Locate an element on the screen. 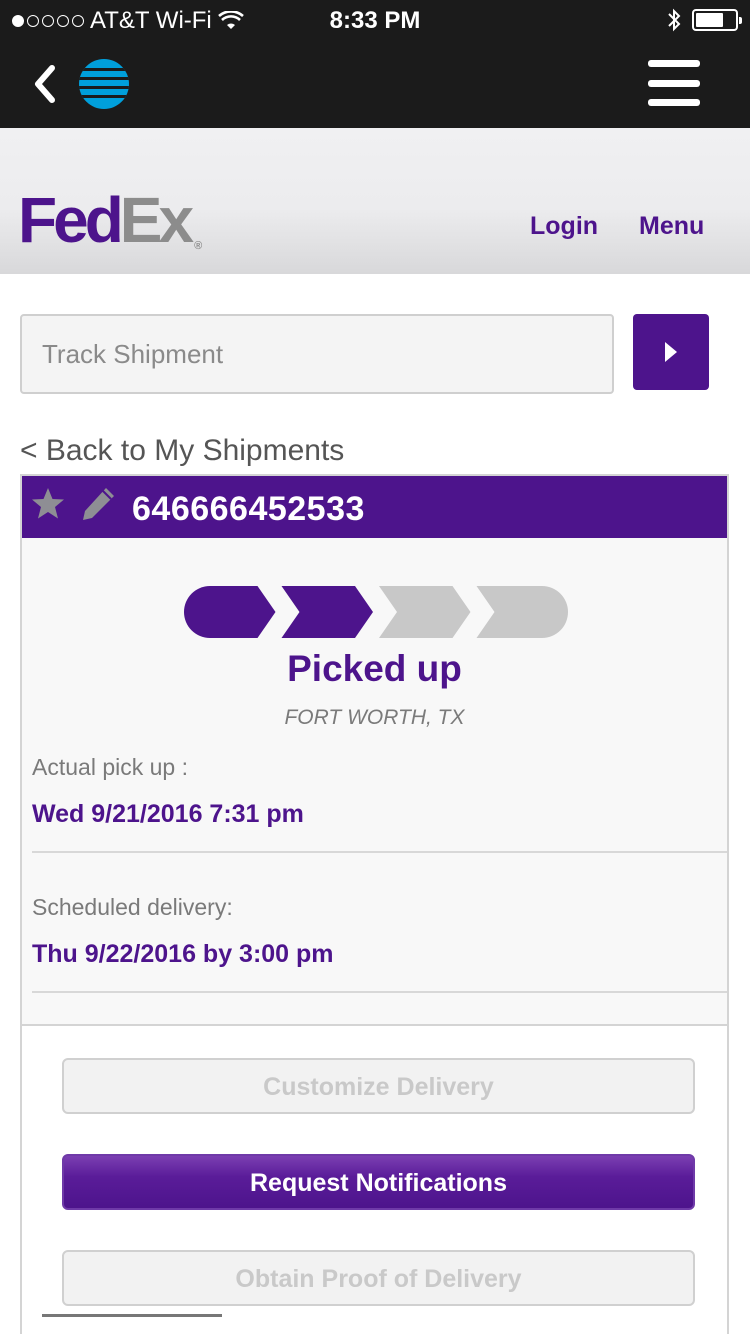 Image resolution: width=750 pixels, height=1334 pixels. battery-icon is located at coordinates (717, 20).